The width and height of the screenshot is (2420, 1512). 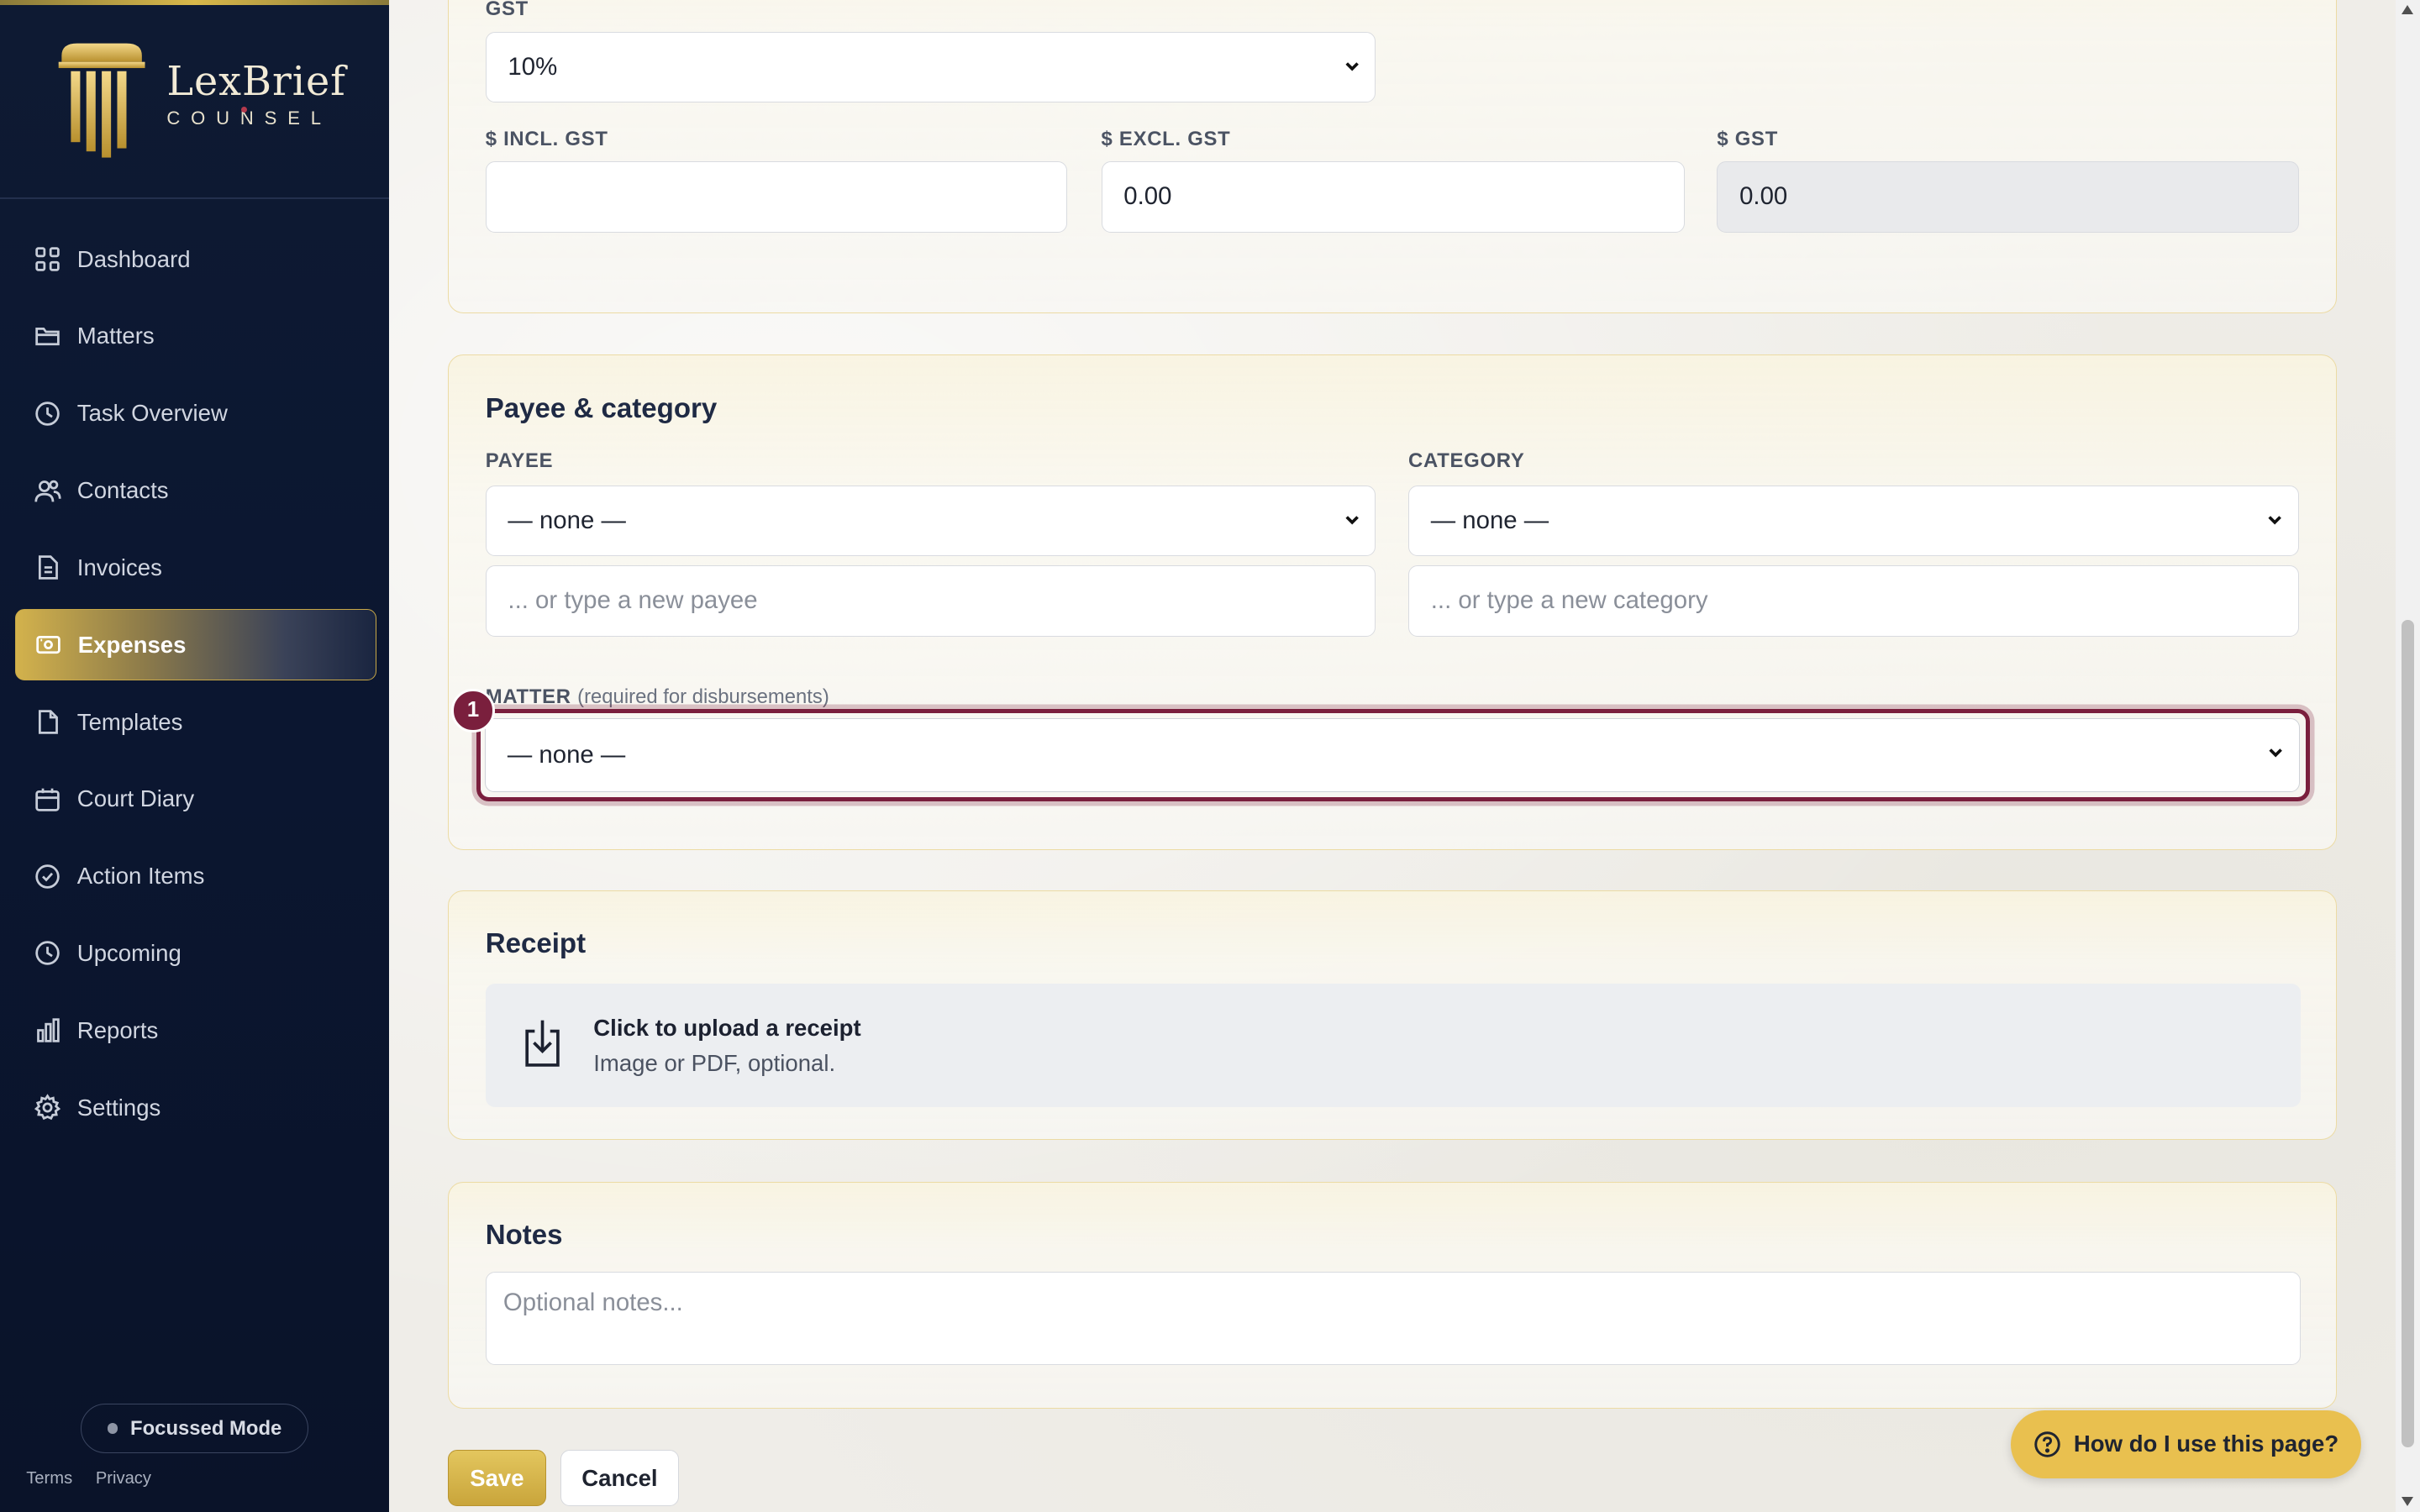 I want to click on terms-link: Terms, so click(x=49, y=1478).